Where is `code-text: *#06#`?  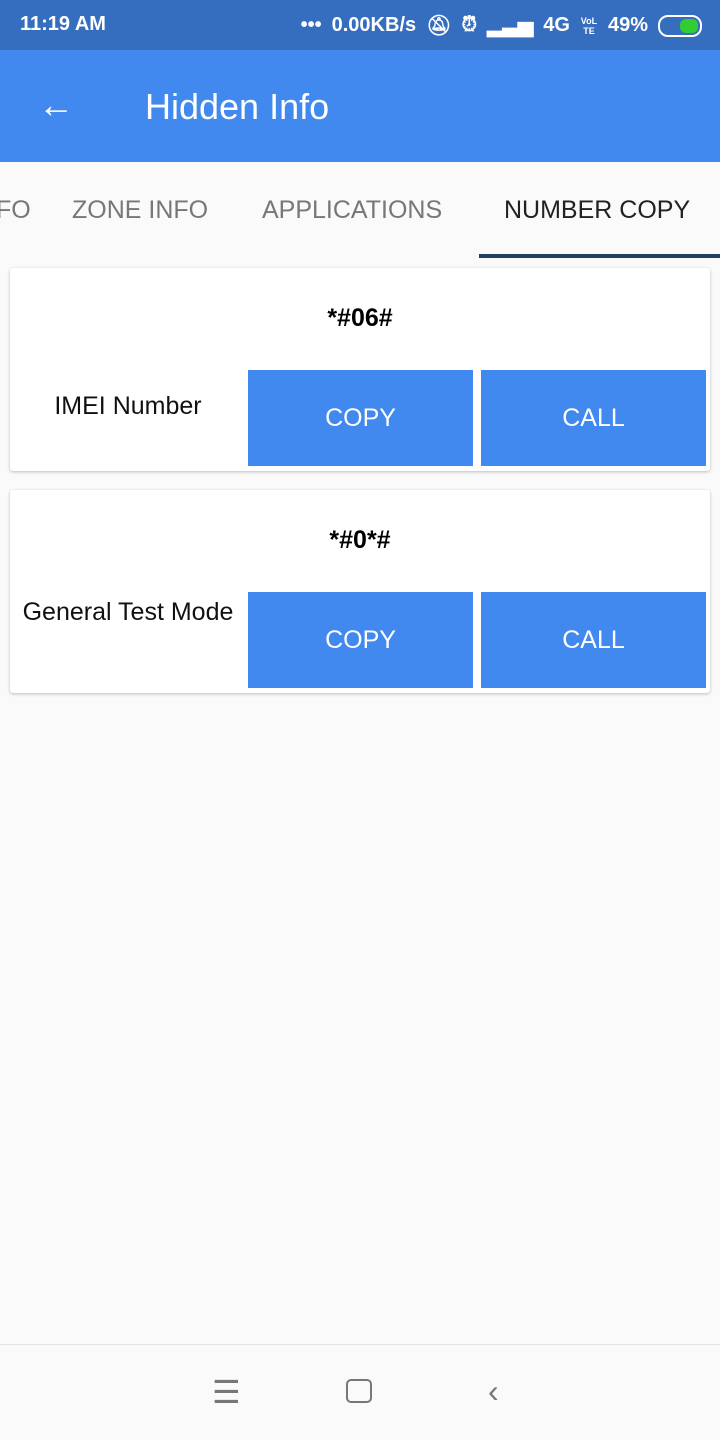 code-text: *#06# is located at coordinates (360, 318).